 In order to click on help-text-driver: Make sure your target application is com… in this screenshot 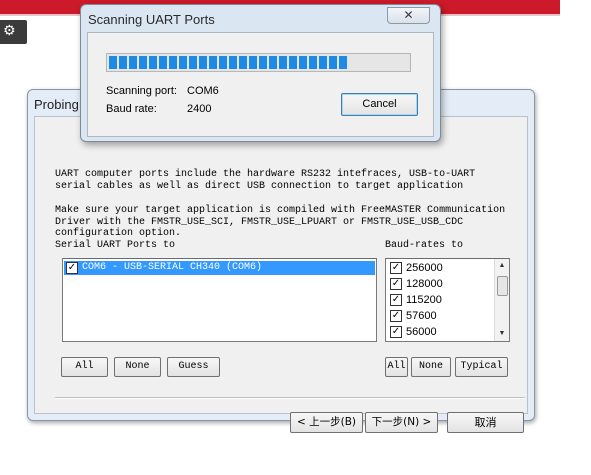, I will do `click(280, 222)`.